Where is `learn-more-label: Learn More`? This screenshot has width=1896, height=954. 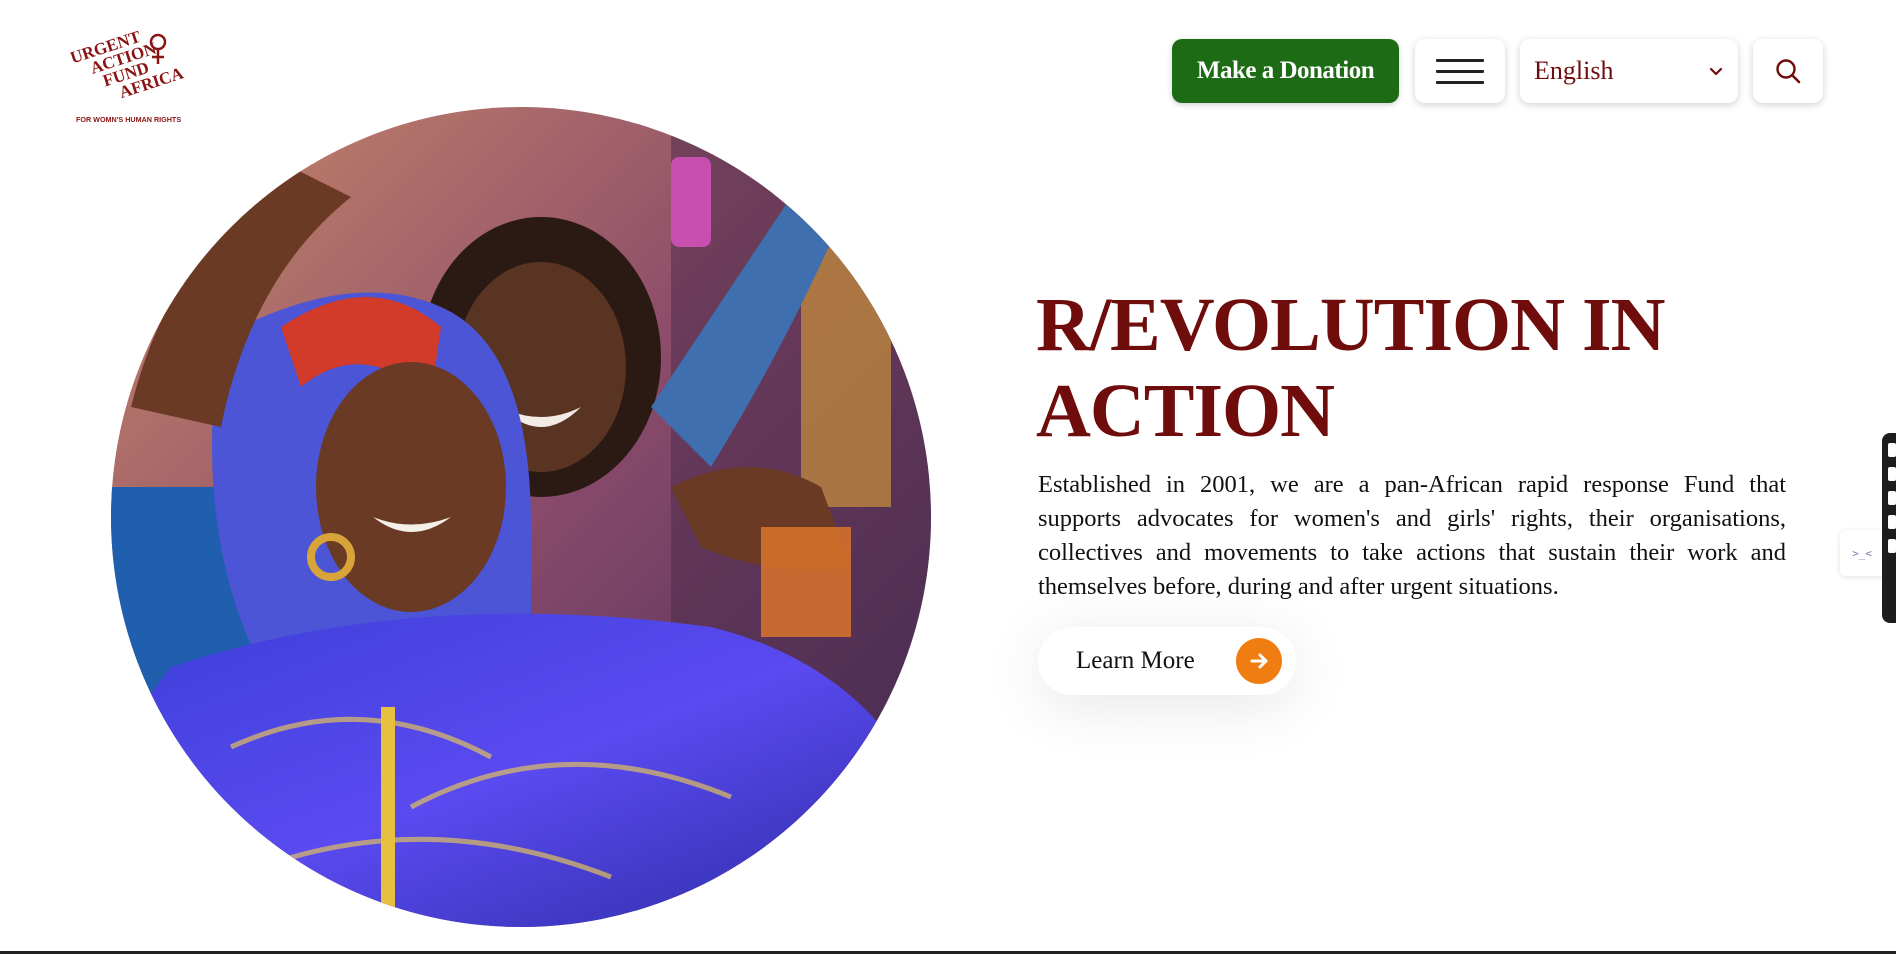
learn-more-label: Learn More is located at coordinates (1135, 660).